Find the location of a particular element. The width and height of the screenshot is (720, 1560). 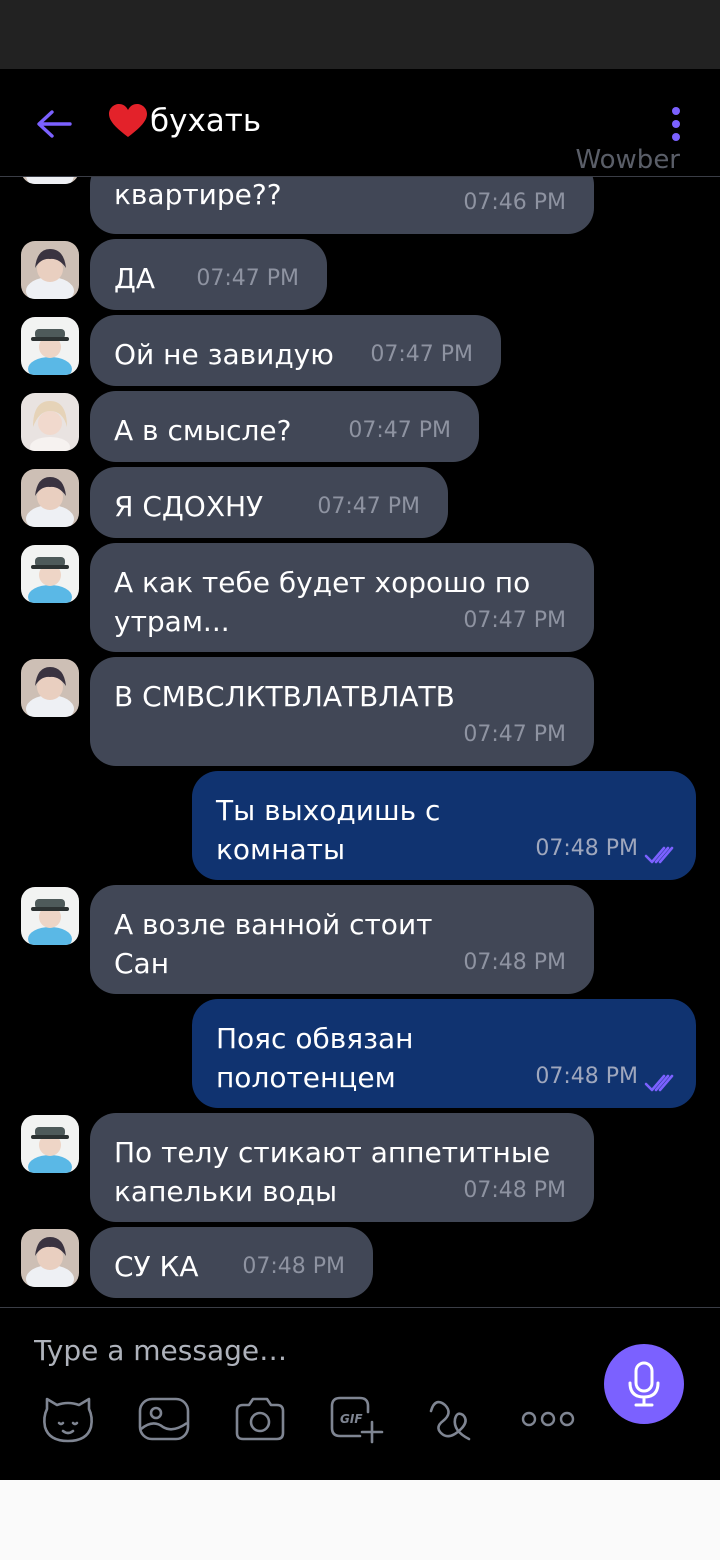

gallery-button is located at coordinates (164, 1419).